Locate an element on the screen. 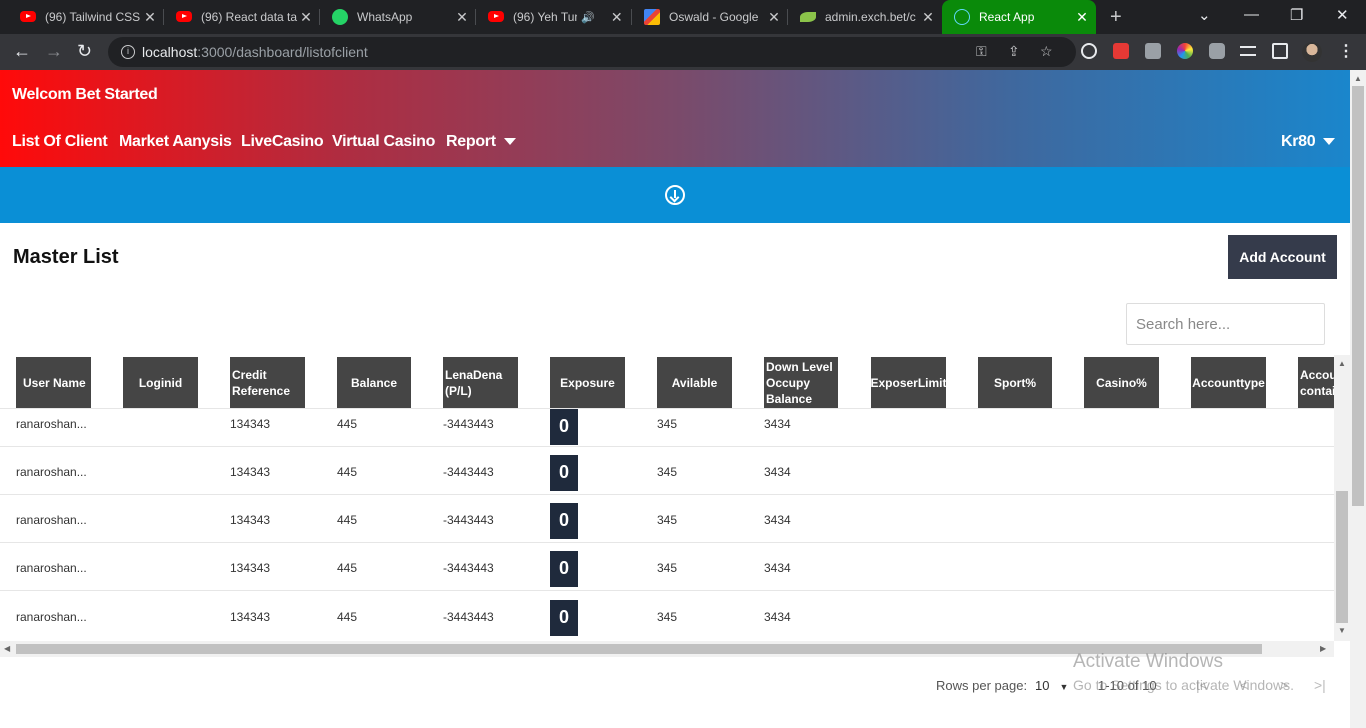 Image resolution: width=1366 pixels, height=728 pixels. media-queue-icon is located at coordinates (1248, 51).